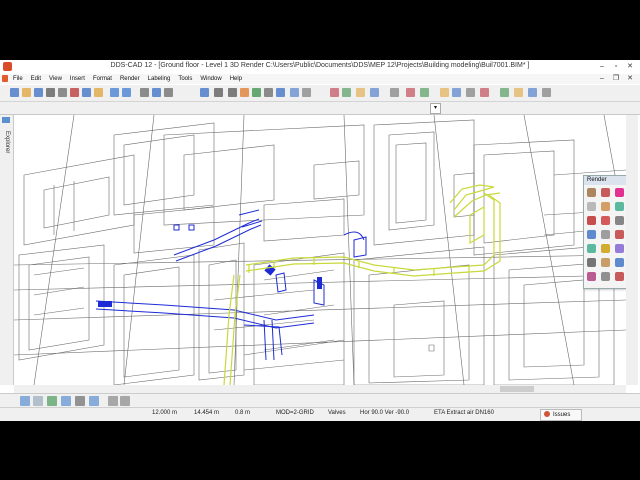  What do you see at coordinates (74, 92) in the screenshot?
I see `cut-icon` at bounding box center [74, 92].